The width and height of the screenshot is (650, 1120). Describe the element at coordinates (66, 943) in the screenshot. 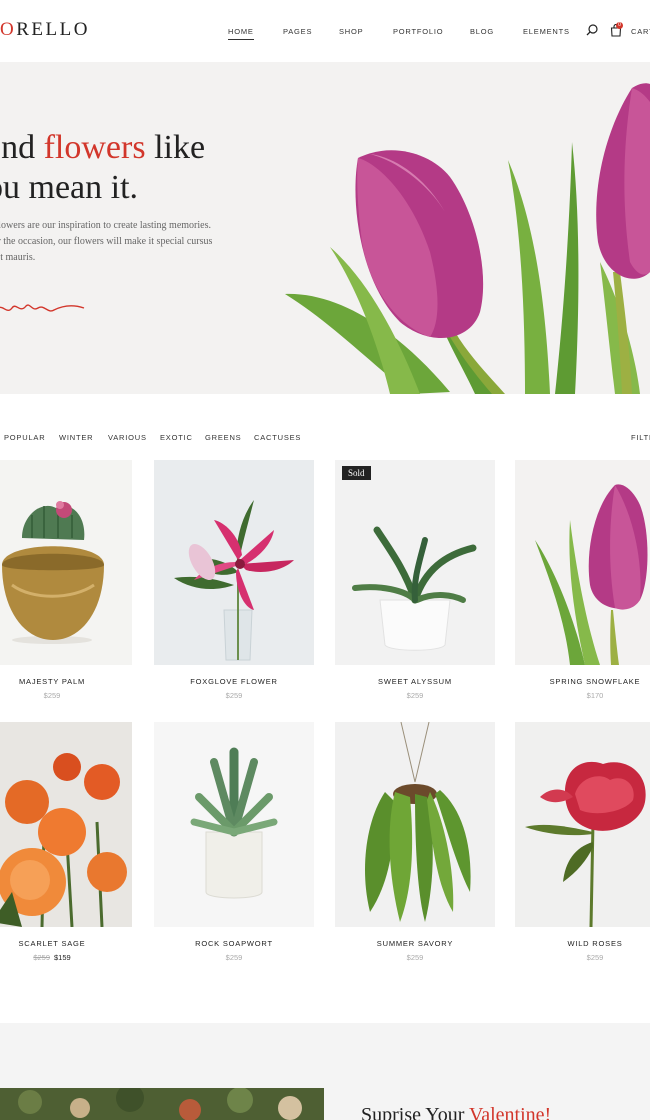

I see `product-name: SCARLET SAGE` at that location.